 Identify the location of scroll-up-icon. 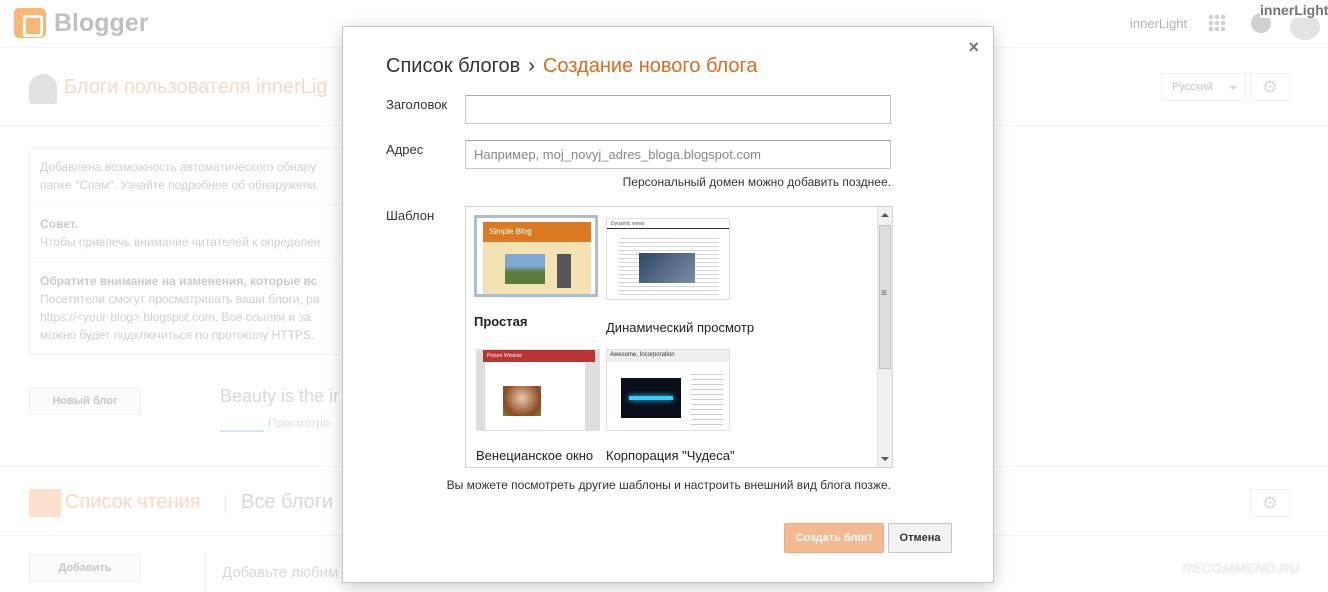
(885, 215).